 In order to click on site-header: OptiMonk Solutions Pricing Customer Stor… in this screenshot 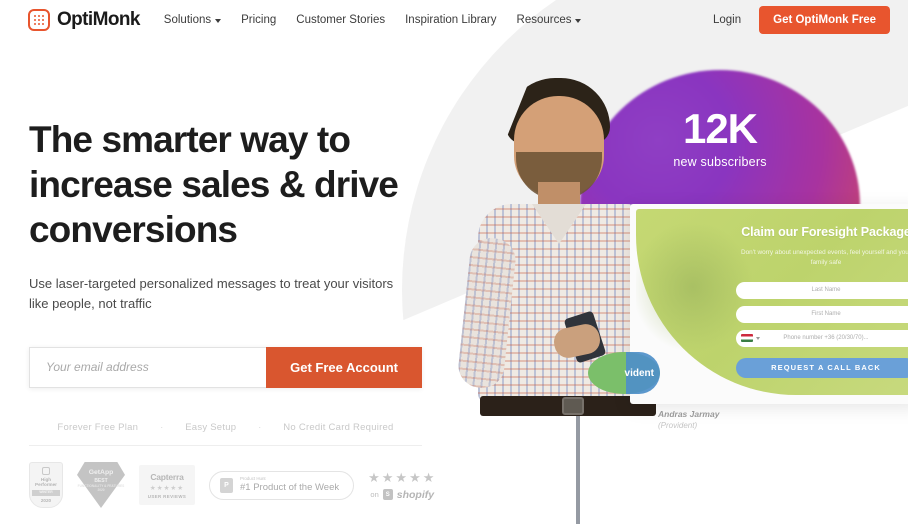, I will do `click(454, 20)`.